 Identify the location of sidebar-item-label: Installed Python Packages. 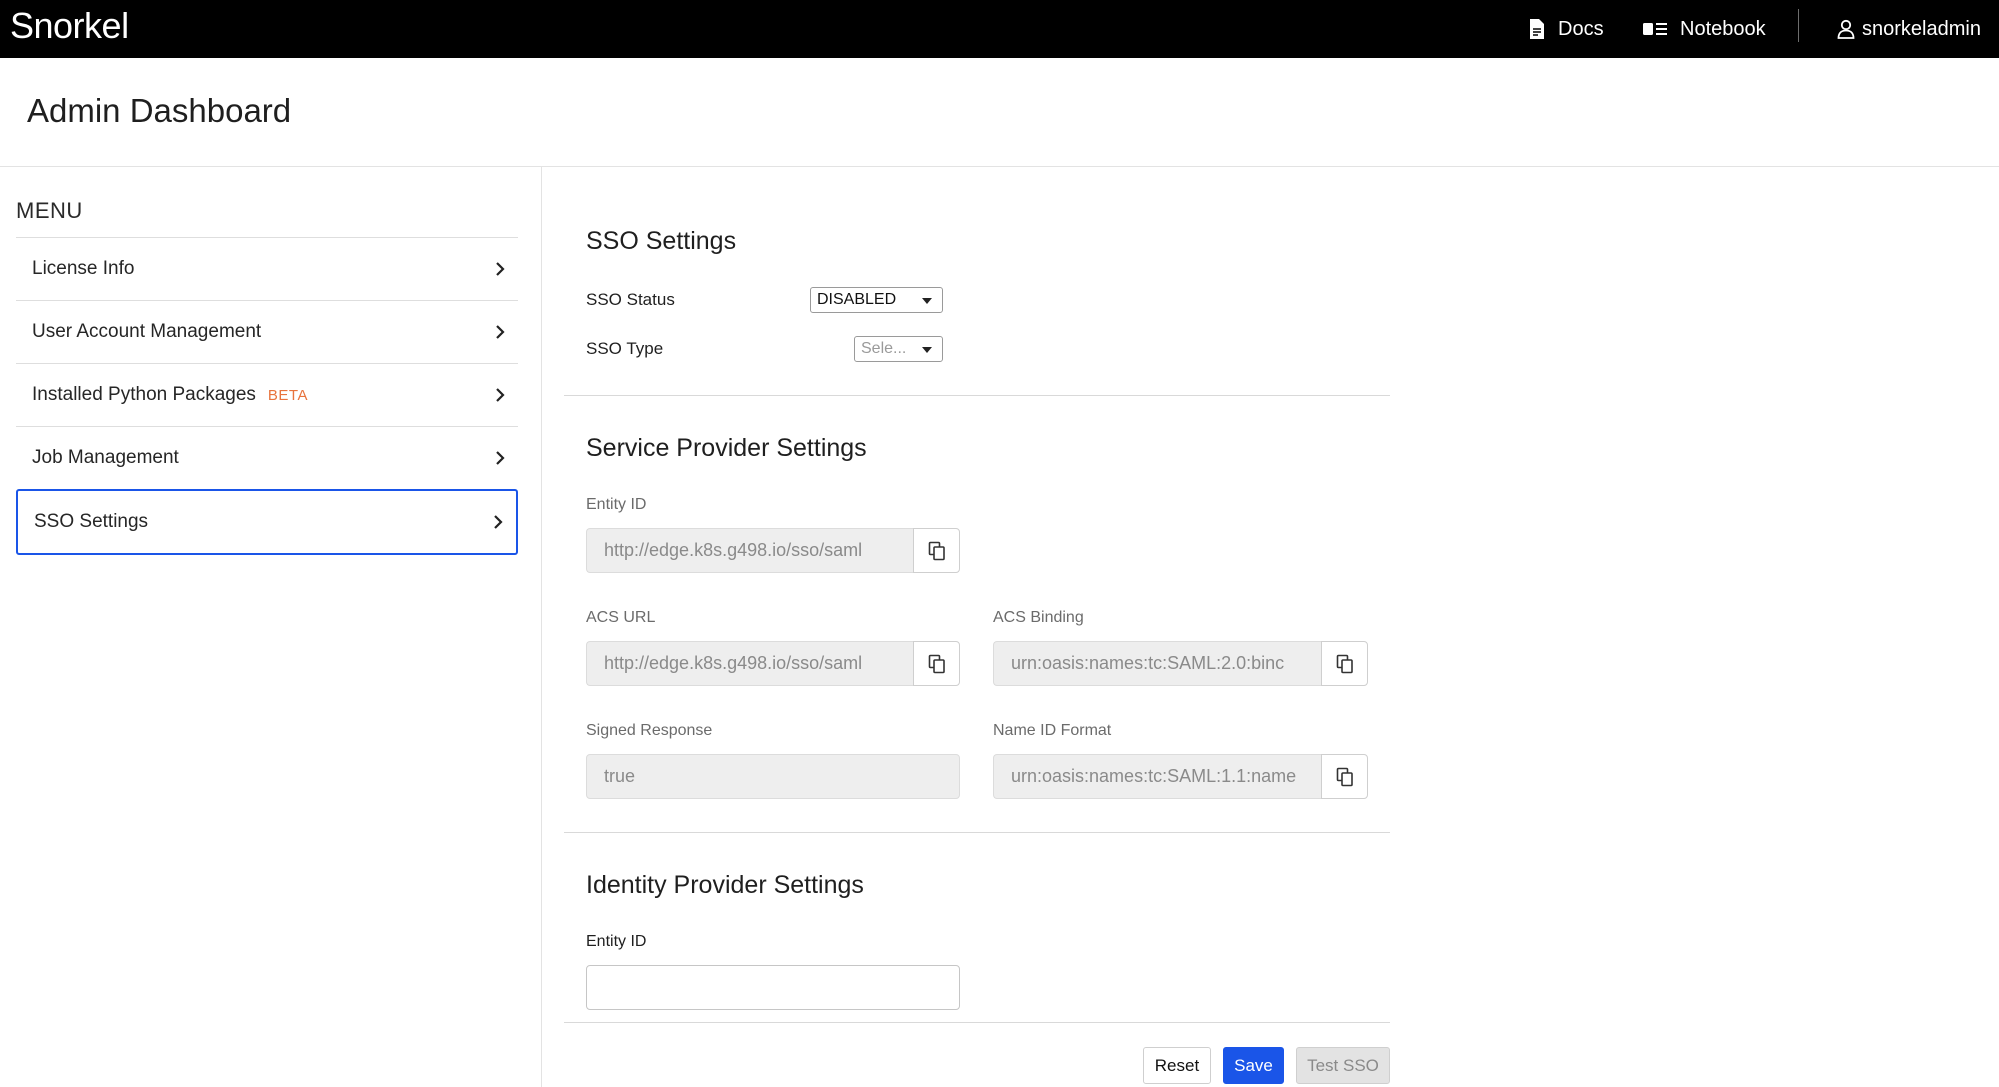
(144, 394).